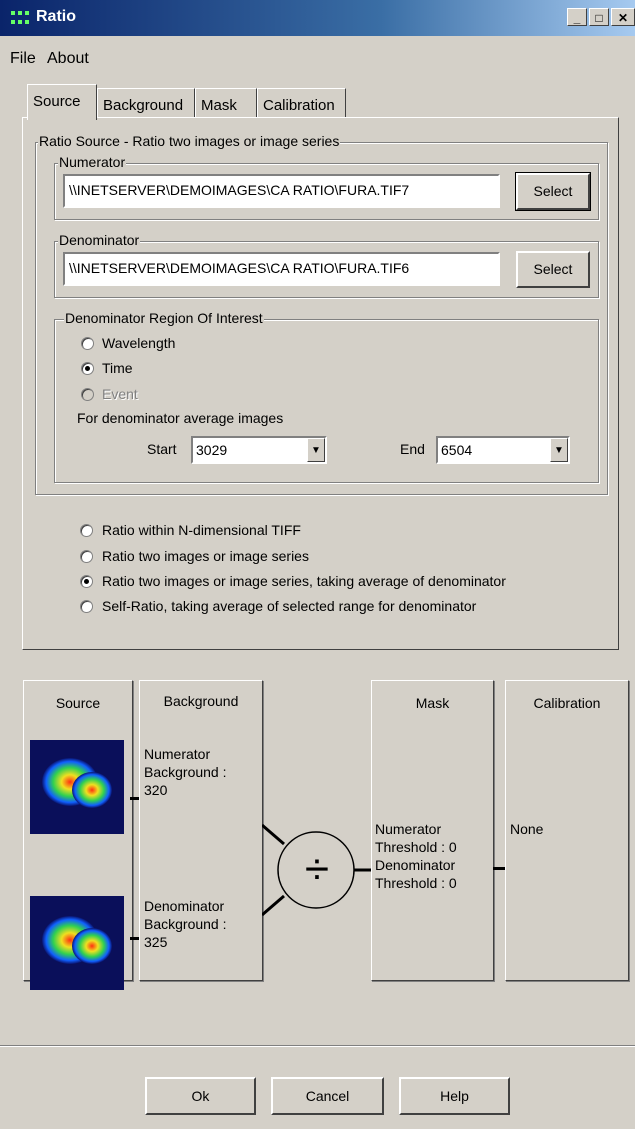  What do you see at coordinates (156, 790) in the screenshot?
I see `numerator-bg-value: 320` at bounding box center [156, 790].